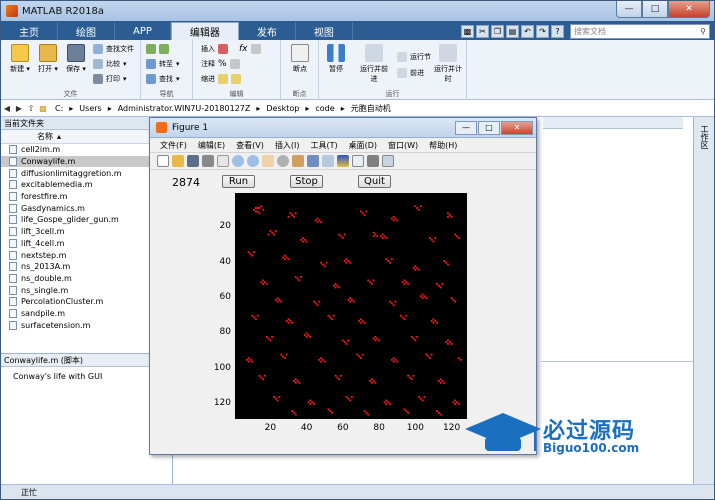 This screenshot has height=500, width=715. Describe the element at coordinates (403, 145) in the screenshot. I see `menu-window: 窗口(W)` at that location.